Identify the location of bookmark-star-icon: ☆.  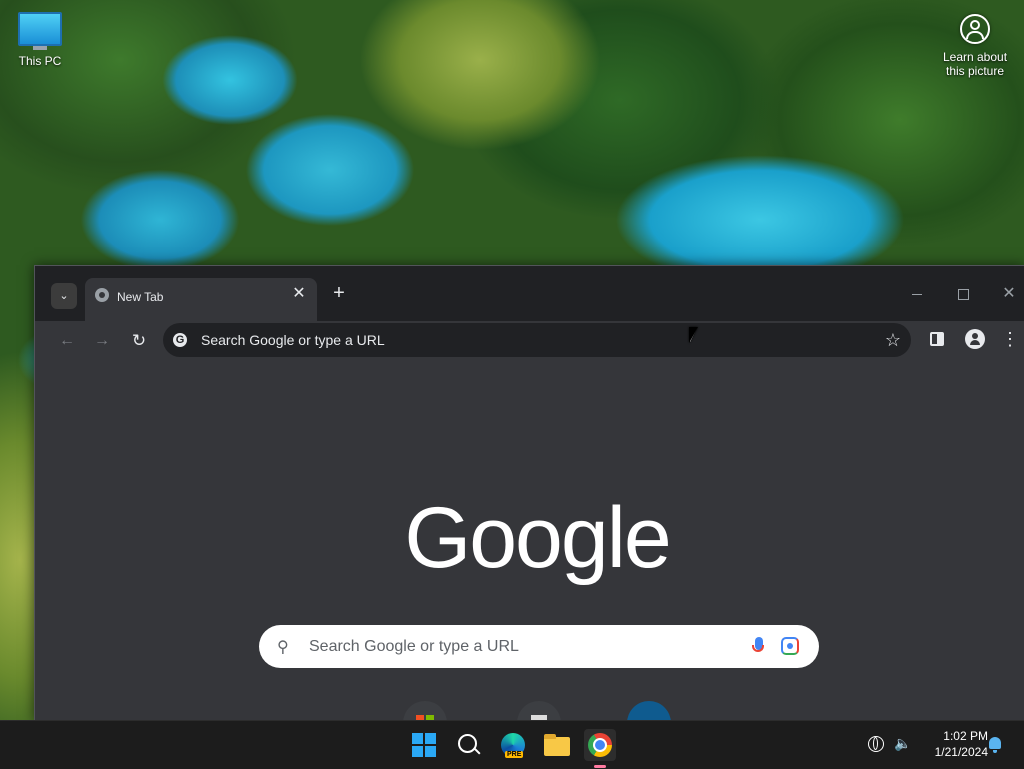
(893, 340).